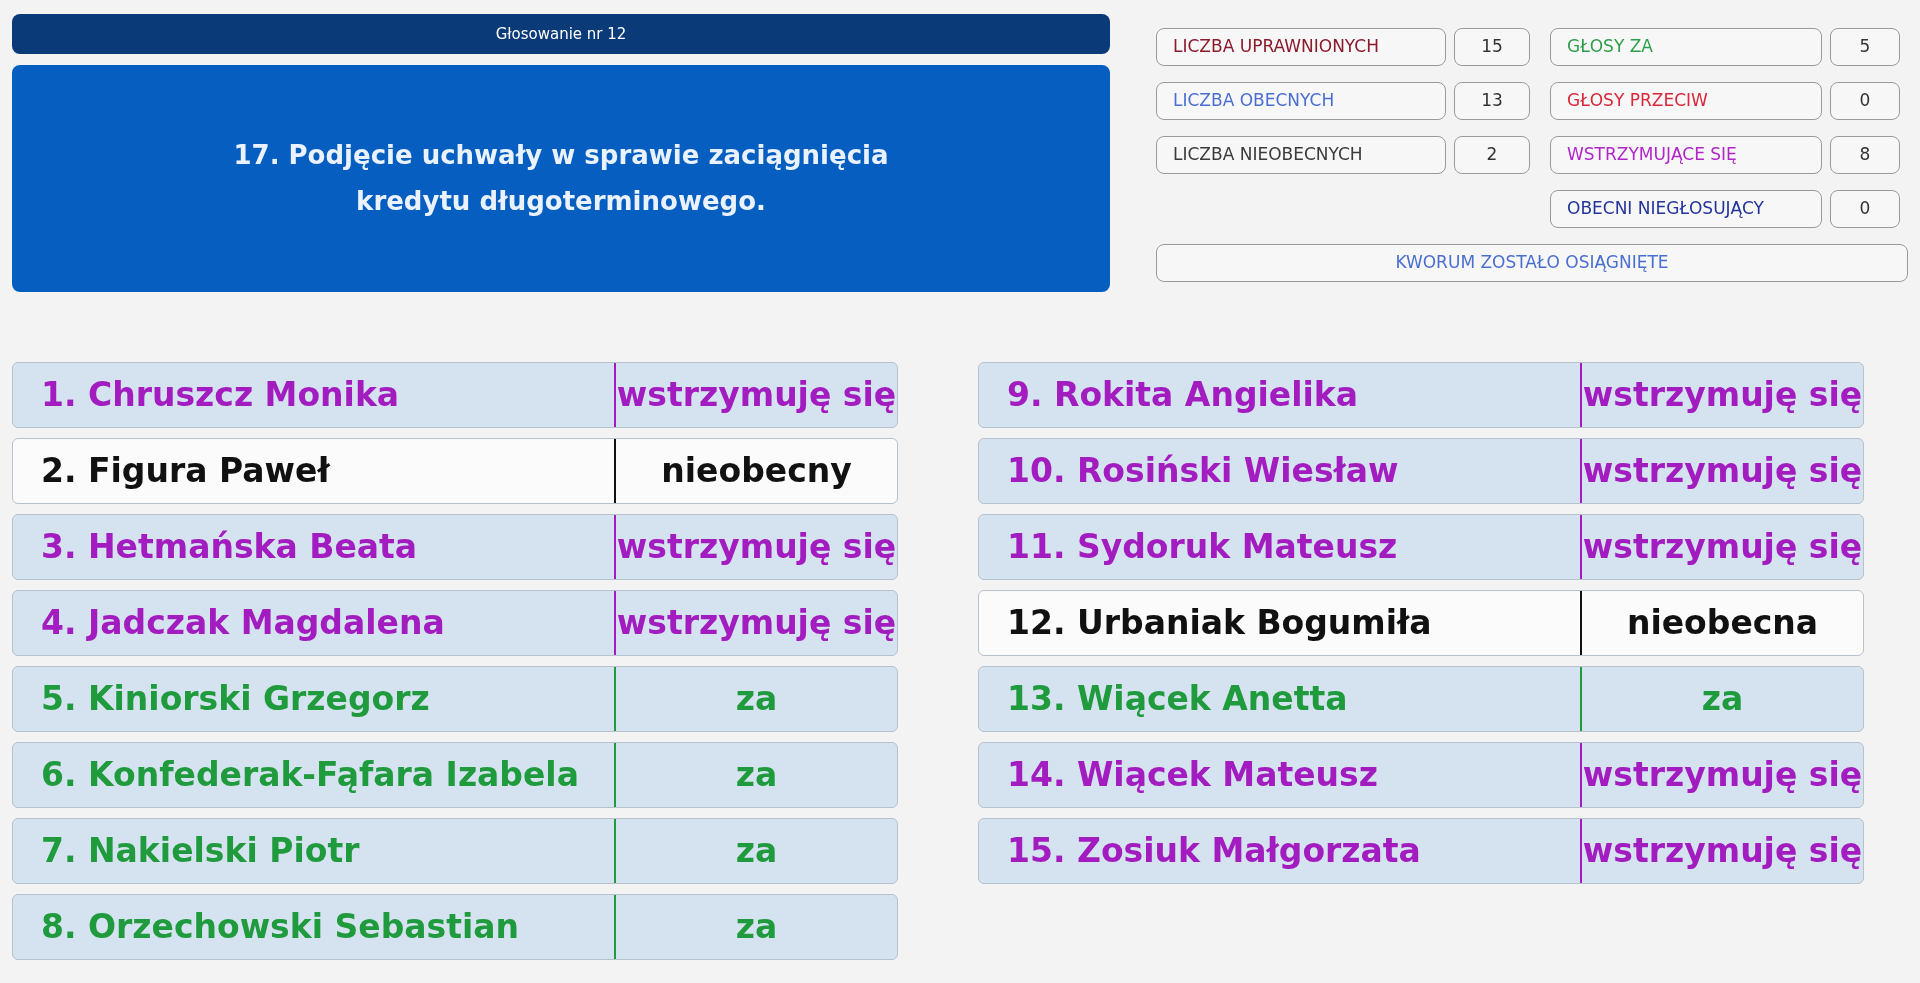 Image resolution: width=1920 pixels, height=983 pixels. I want to click on member-name: 7. Nakielski Piotr, so click(200, 851).